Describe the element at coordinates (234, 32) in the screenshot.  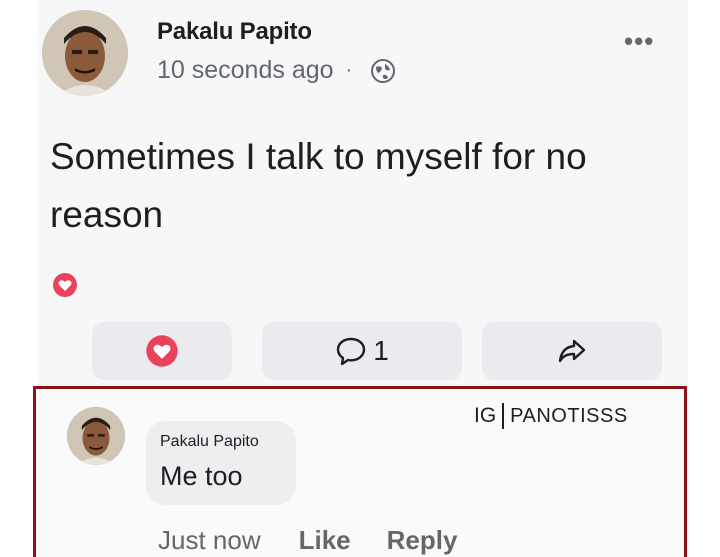
I see `post-author: Pakalu Papito` at that location.